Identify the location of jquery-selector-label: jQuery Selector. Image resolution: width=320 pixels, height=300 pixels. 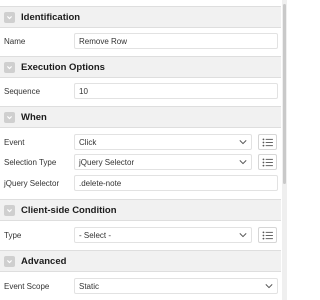
(32, 183).